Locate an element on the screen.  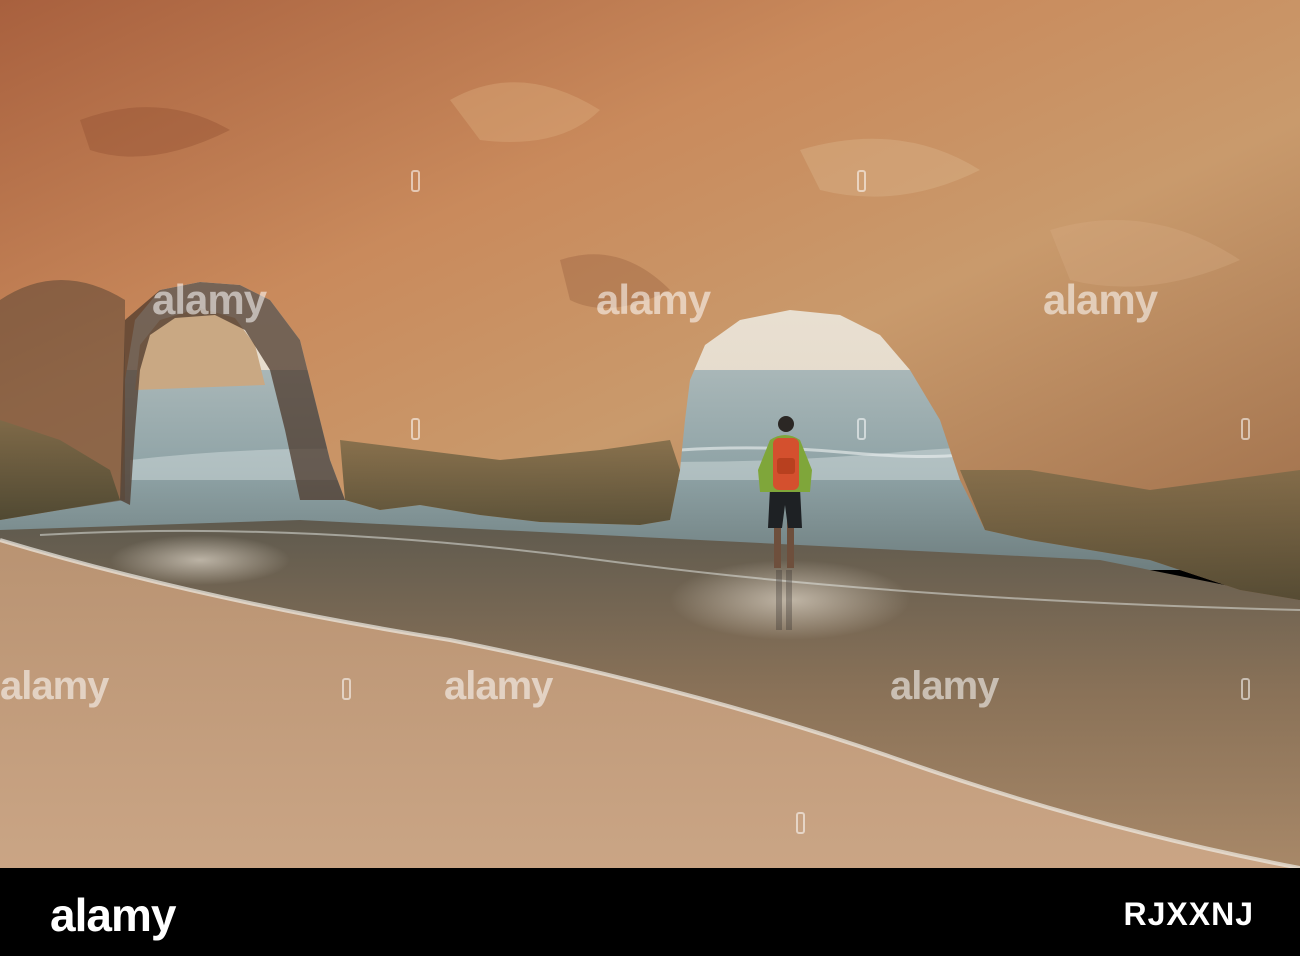
alamy-logo: alamy is located at coordinates (113, 915).